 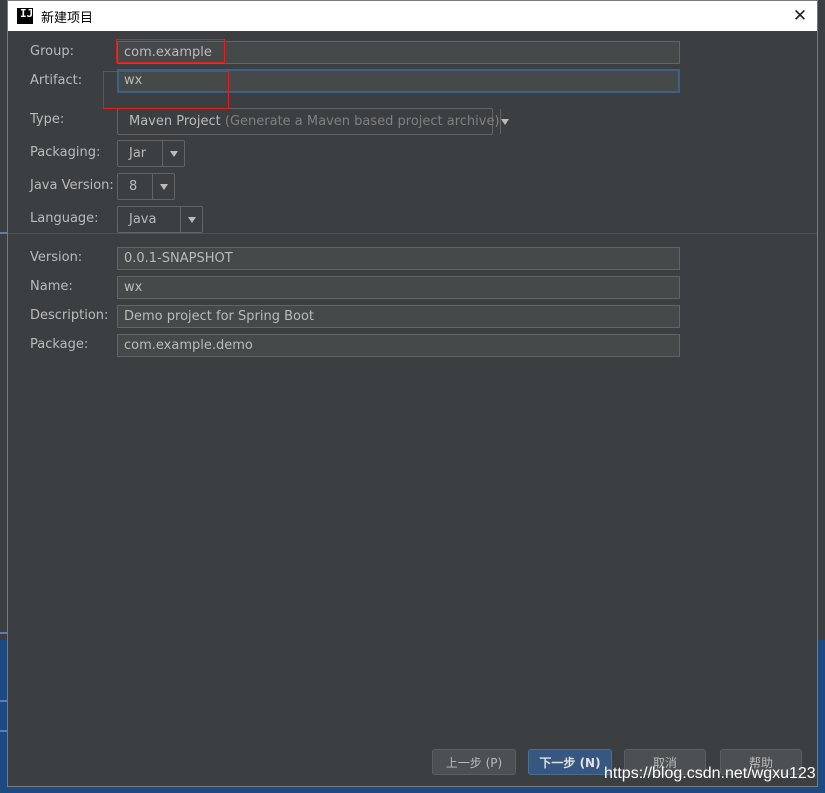 What do you see at coordinates (398, 287) in the screenshot?
I see `name-field: wx` at bounding box center [398, 287].